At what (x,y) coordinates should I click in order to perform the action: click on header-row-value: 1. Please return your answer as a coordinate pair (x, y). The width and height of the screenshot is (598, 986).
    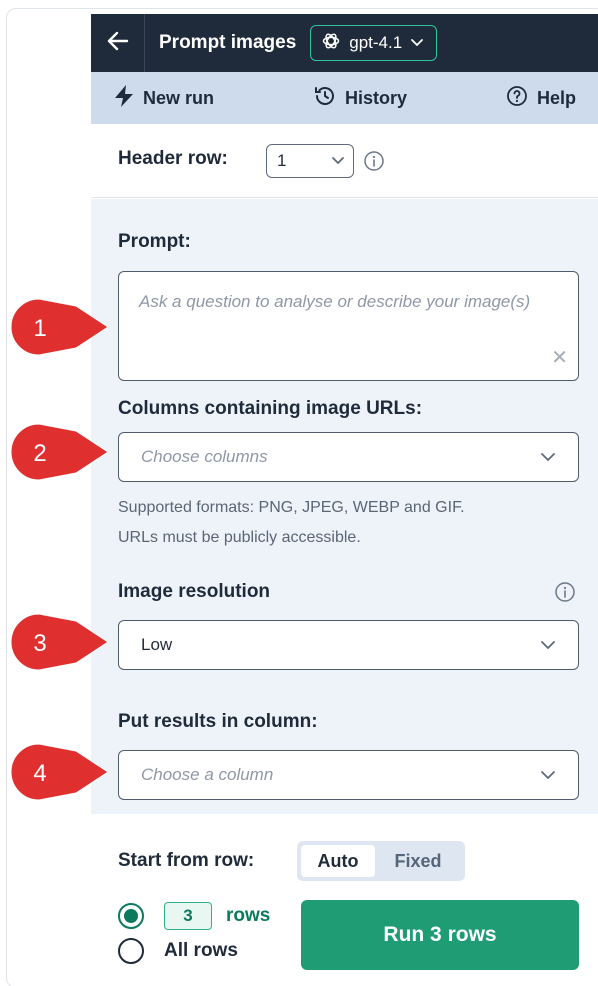
    Looking at the image, I should click on (282, 160).